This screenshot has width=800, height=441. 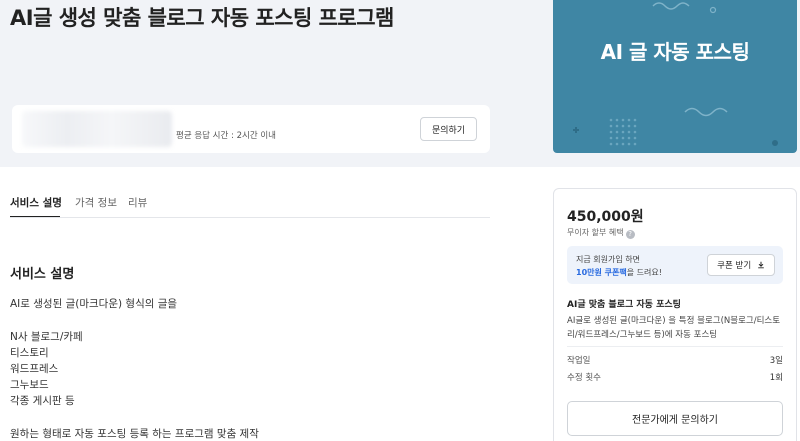 I want to click on meta-key: 수정 횟수, so click(x=584, y=378).